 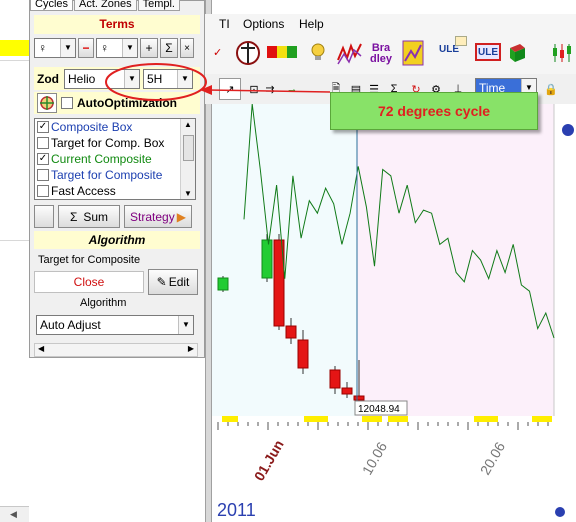 I want to click on highlight-circle, so click(x=156, y=82).